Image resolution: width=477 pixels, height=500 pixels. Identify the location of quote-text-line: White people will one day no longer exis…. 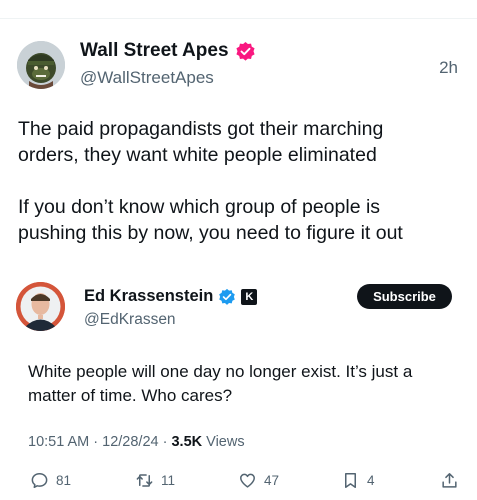
(220, 371).